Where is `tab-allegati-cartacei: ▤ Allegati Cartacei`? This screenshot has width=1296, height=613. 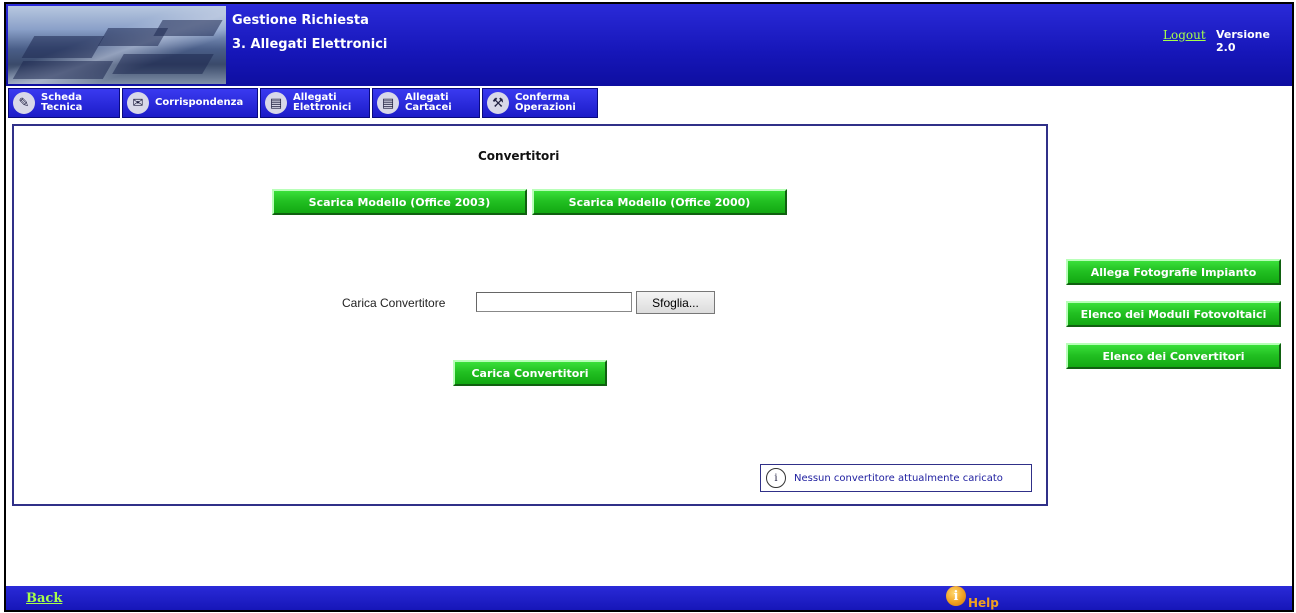
tab-allegati-cartacei: ▤ Allegati Cartacei is located at coordinates (426, 103).